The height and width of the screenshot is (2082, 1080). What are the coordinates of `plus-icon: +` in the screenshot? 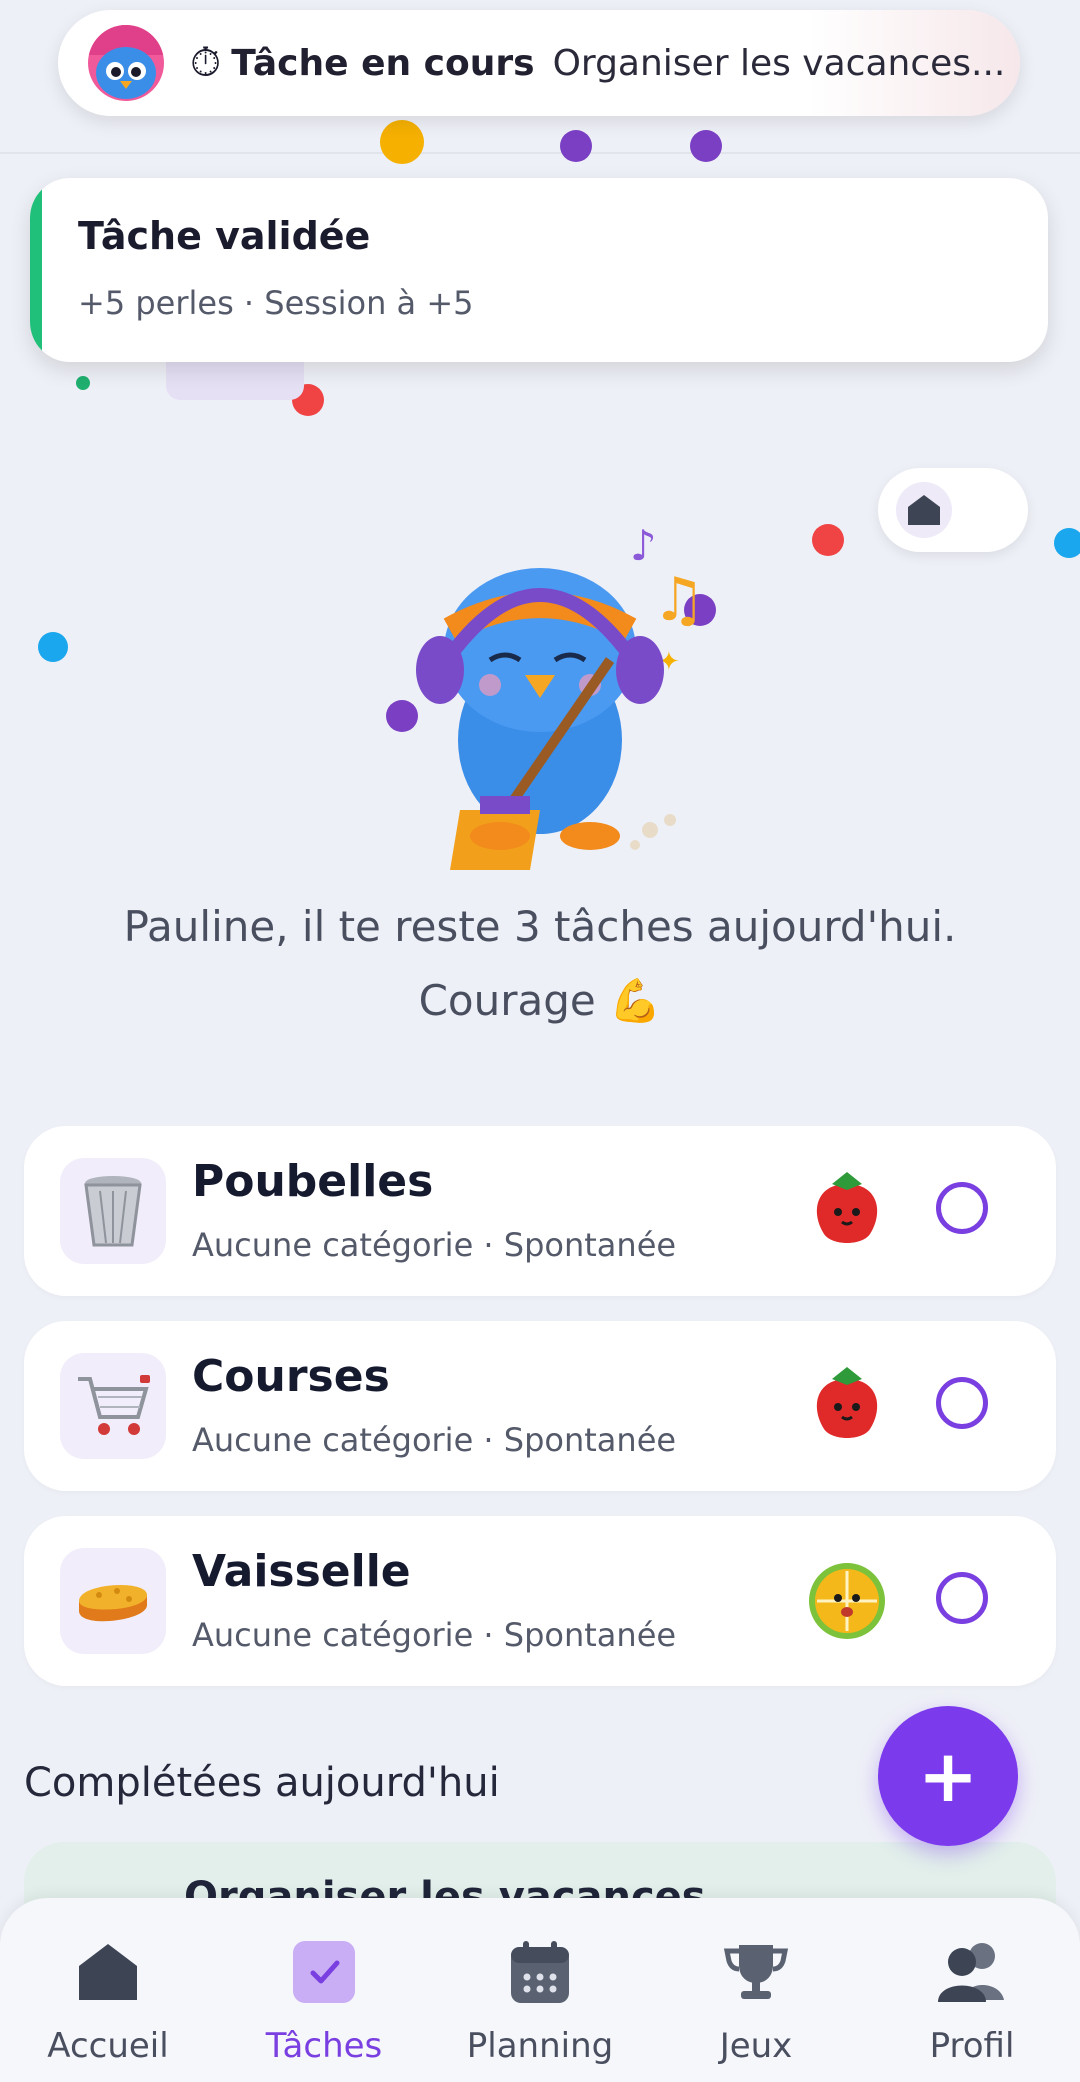 It's located at (948, 1776).